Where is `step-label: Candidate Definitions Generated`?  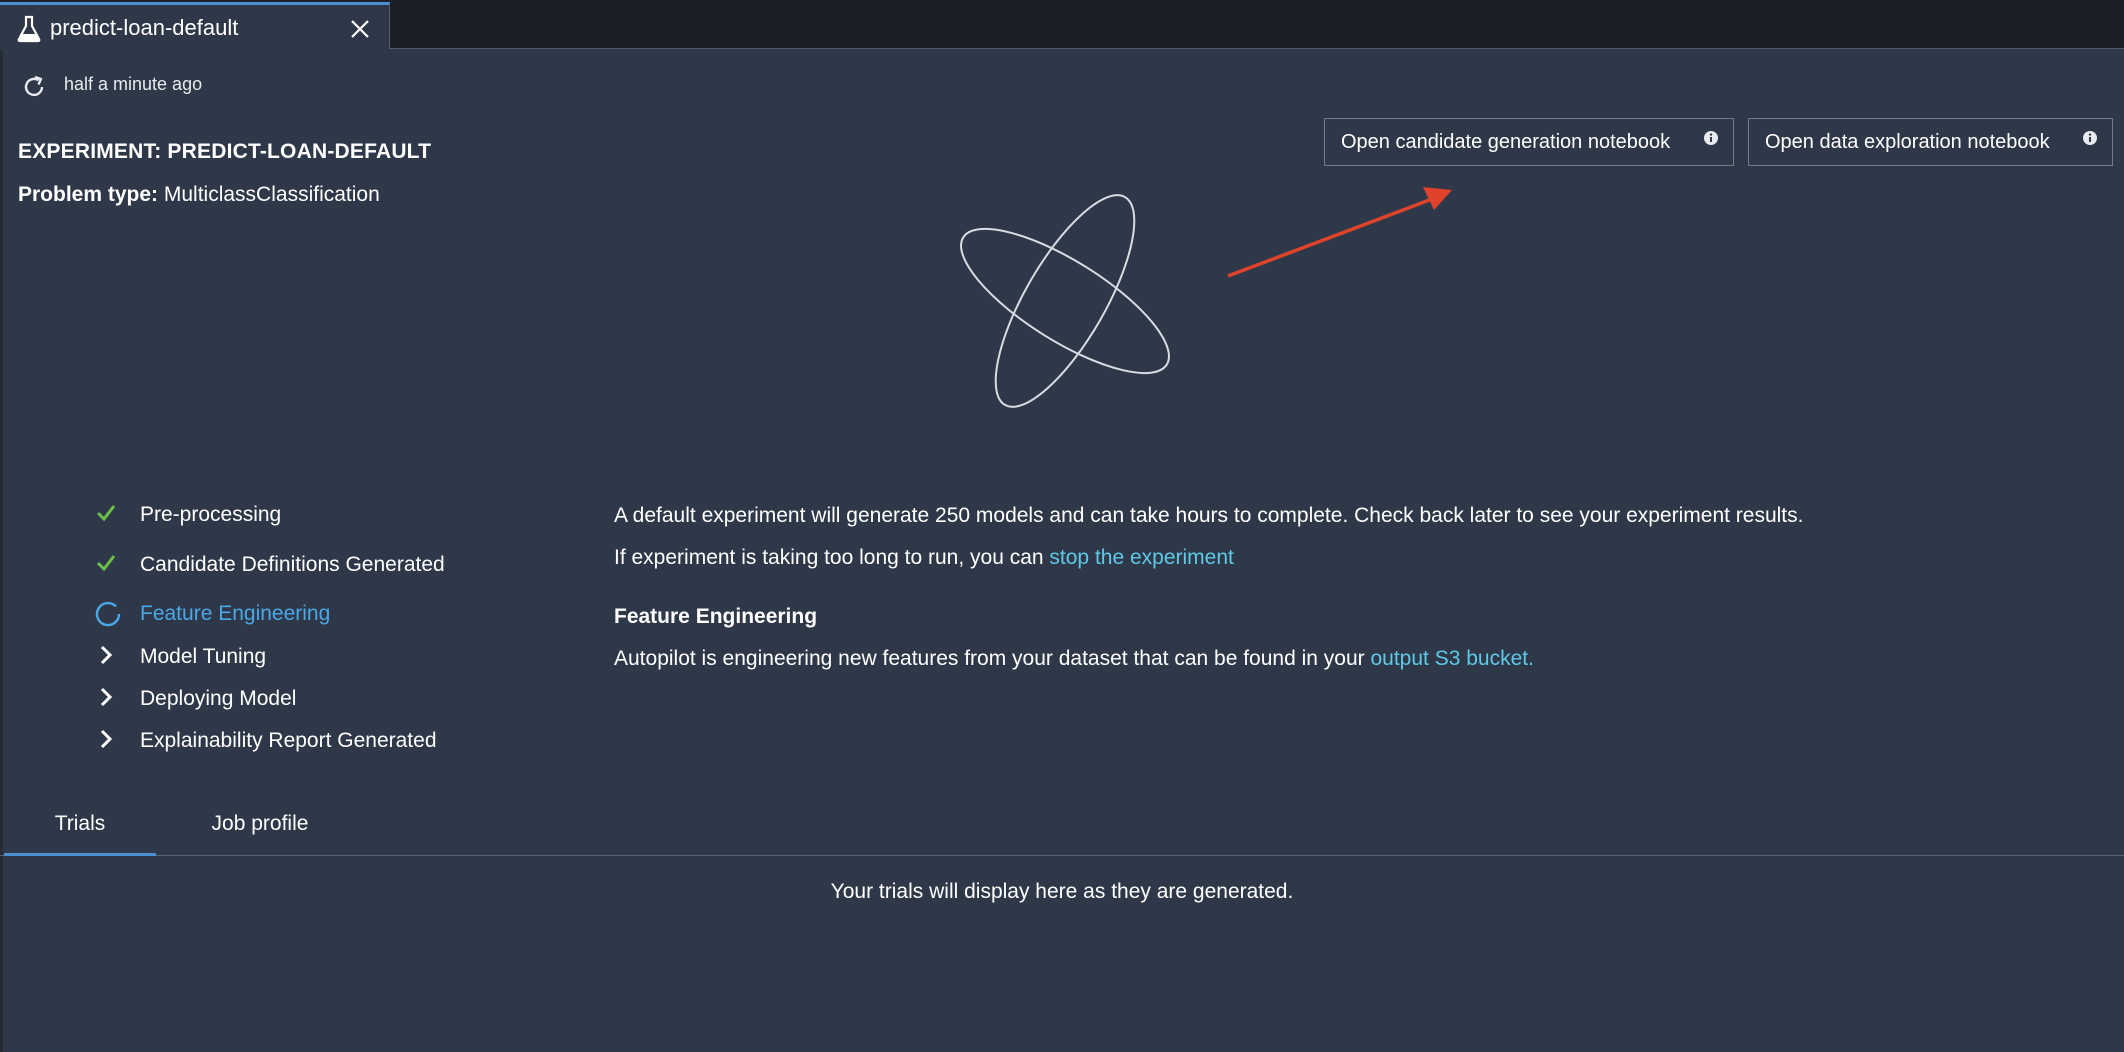
step-label: Candidate Definitions Generated is located at coordinates (292, 564).